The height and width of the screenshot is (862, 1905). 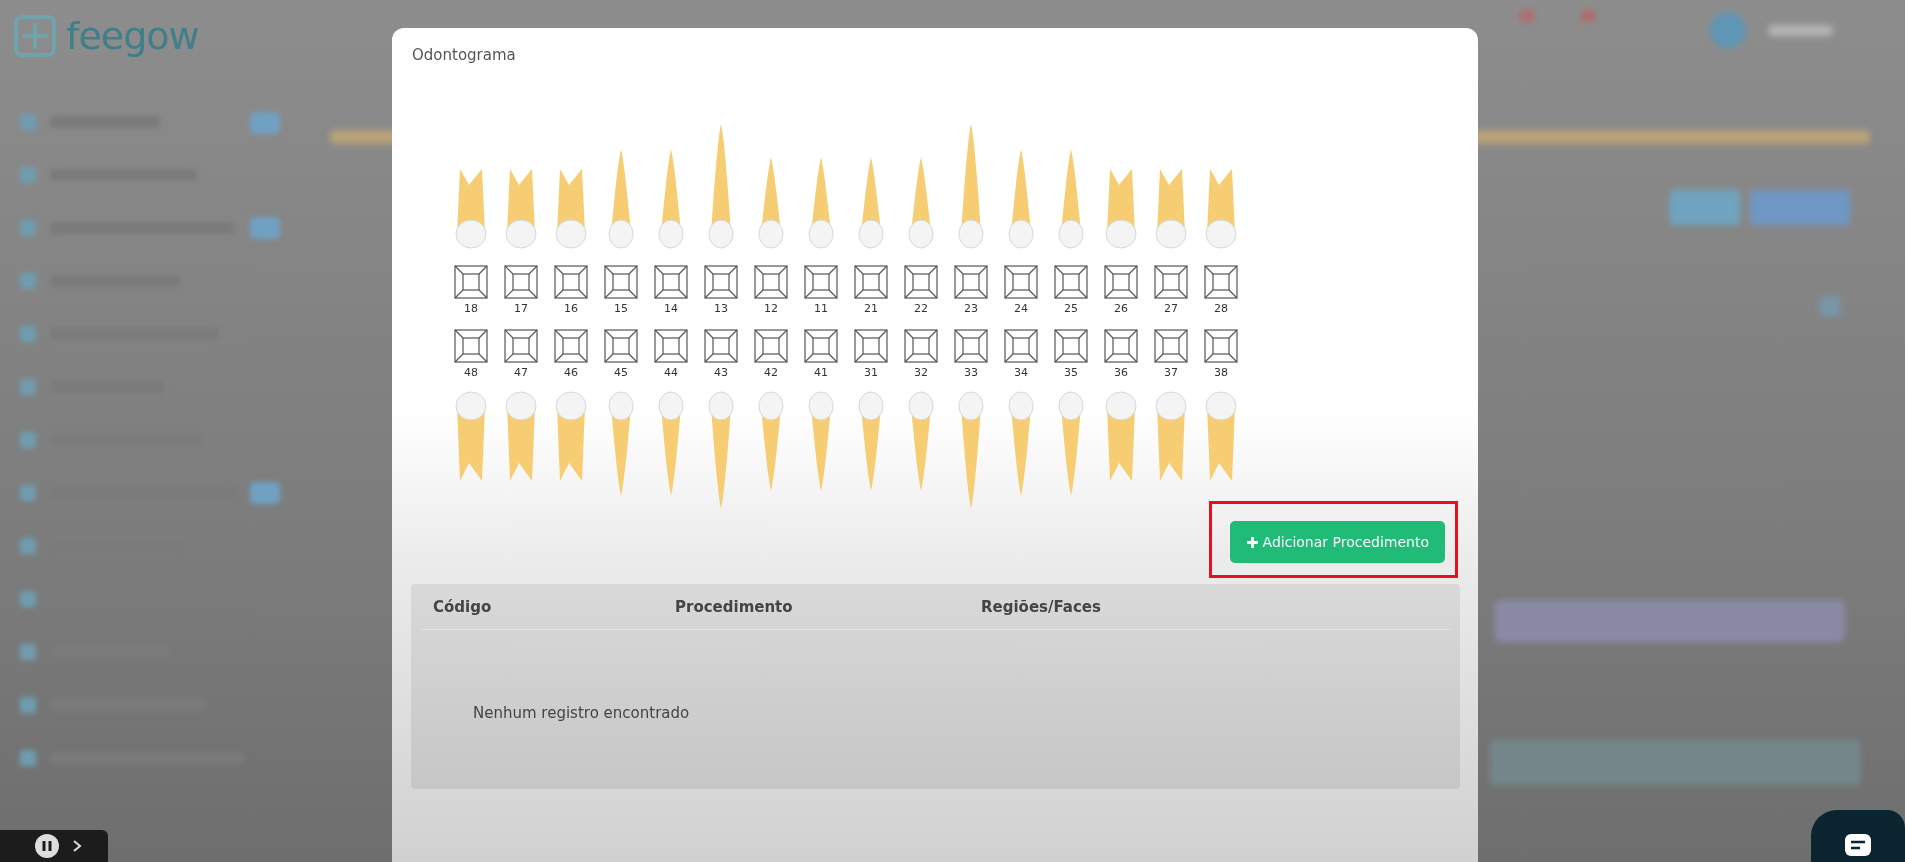 What do you see at coordinates (1021, 372) in the screenshot?
I see `tooth-number: 34` at bounding box center [1021, 372].